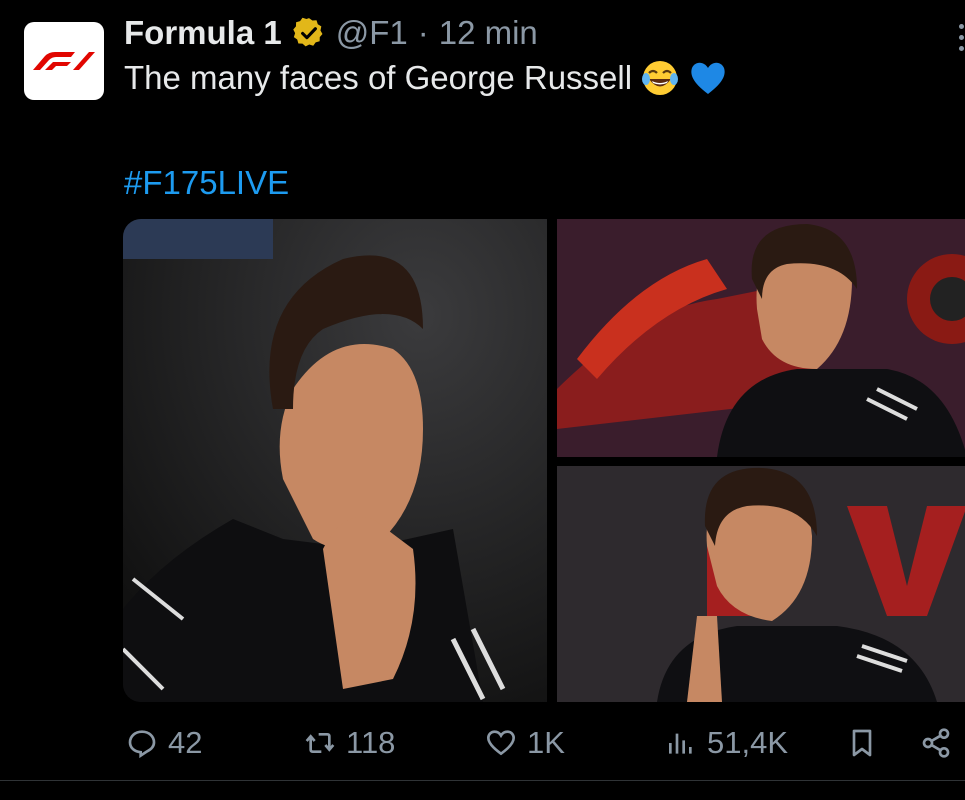 This screenshot has width=965, height=800. What do you see at coordinates (708, 78) in the screenshot?
I see `blue-heart-emoji-icon` at bounding box center [708, 78].